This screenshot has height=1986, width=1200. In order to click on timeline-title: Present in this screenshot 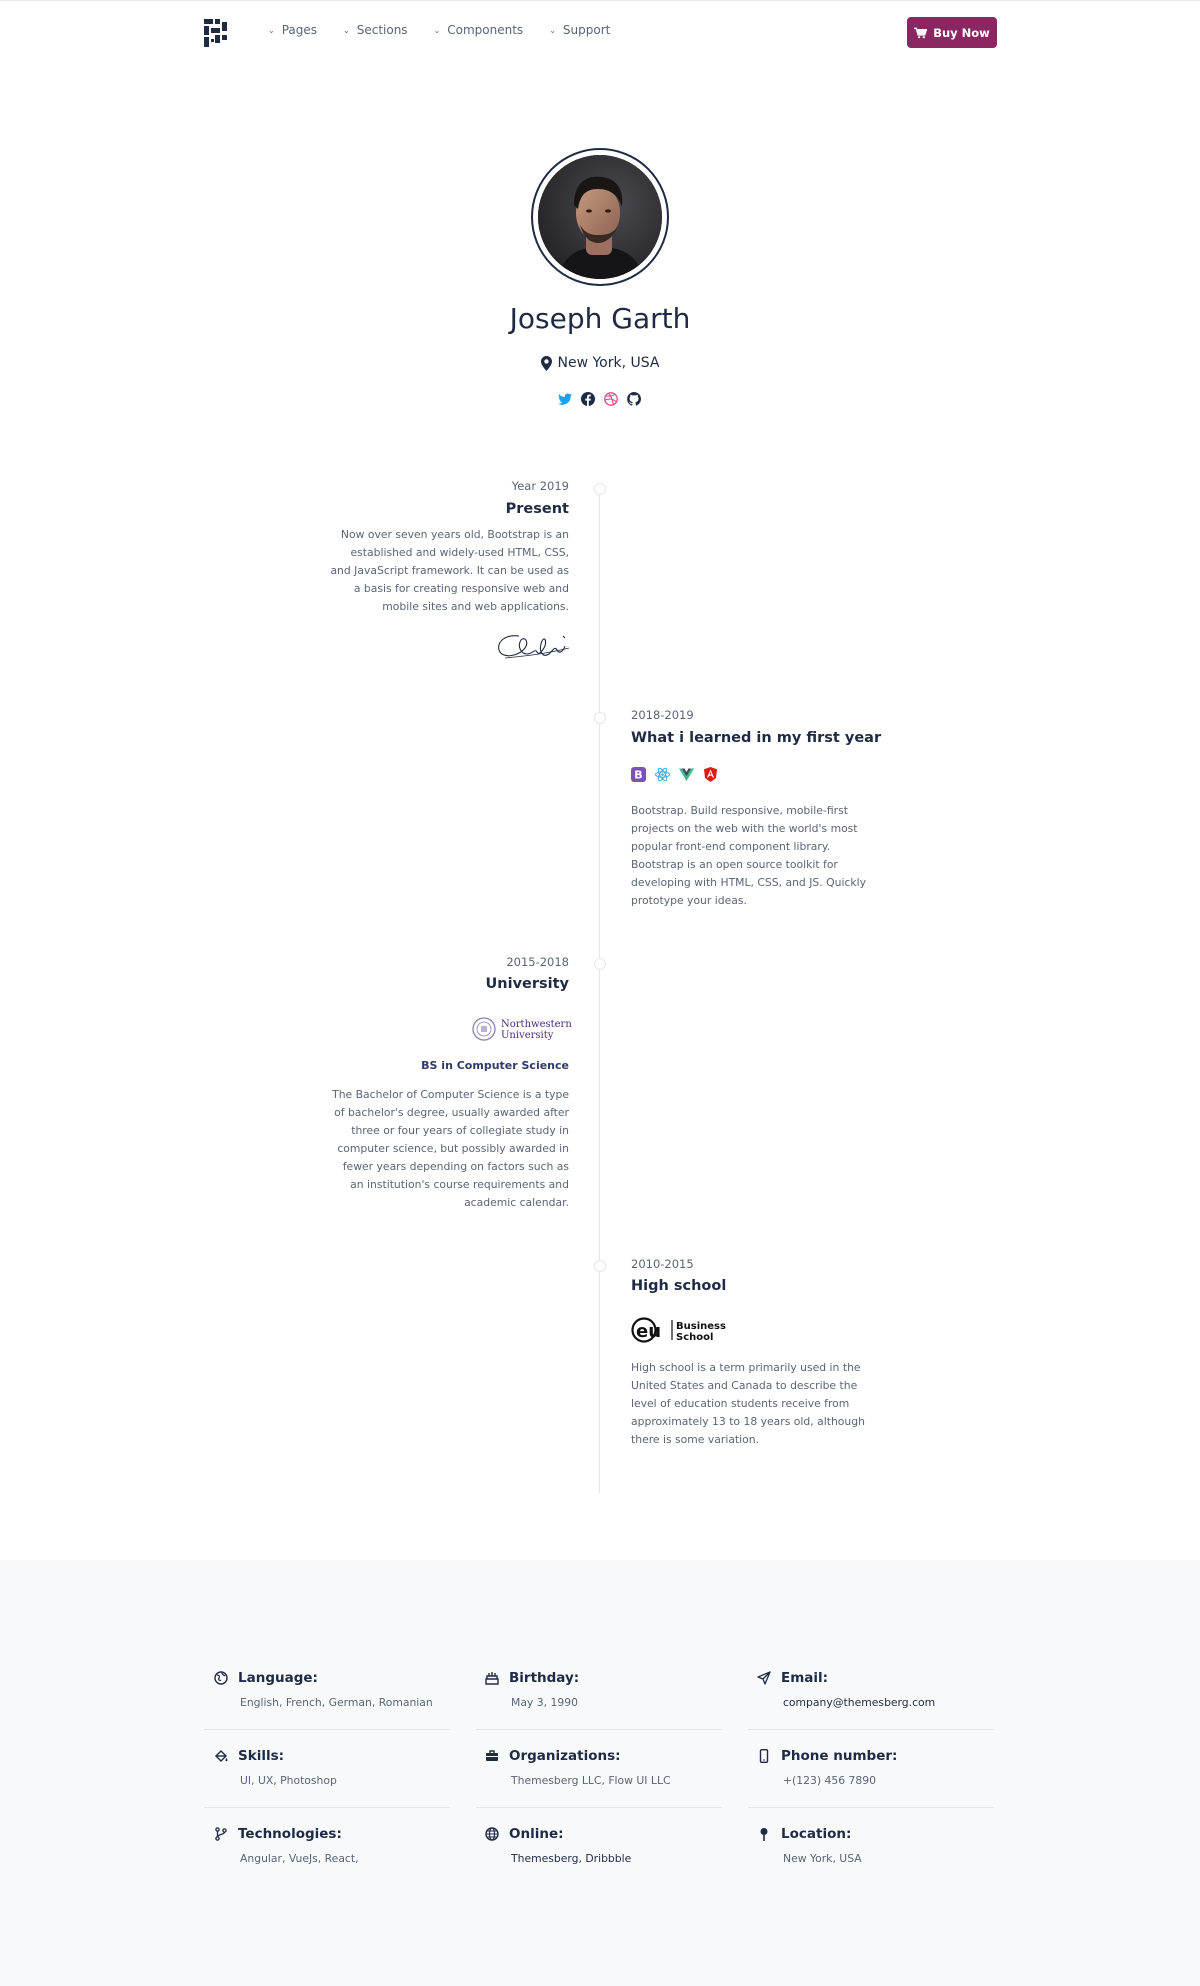, I will do `click(537, 509)`.